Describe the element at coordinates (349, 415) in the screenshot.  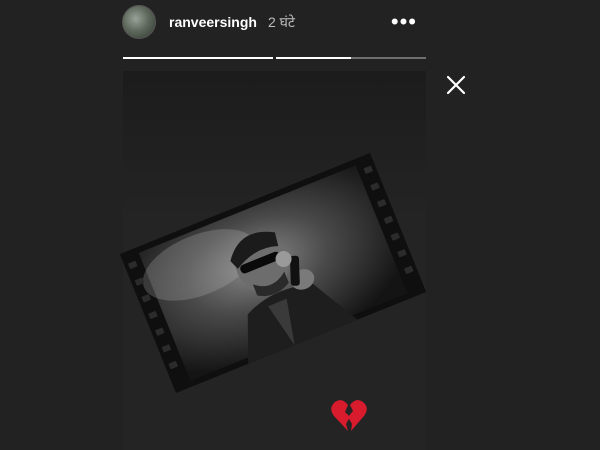
I see `broken-heart-icon` at that location.